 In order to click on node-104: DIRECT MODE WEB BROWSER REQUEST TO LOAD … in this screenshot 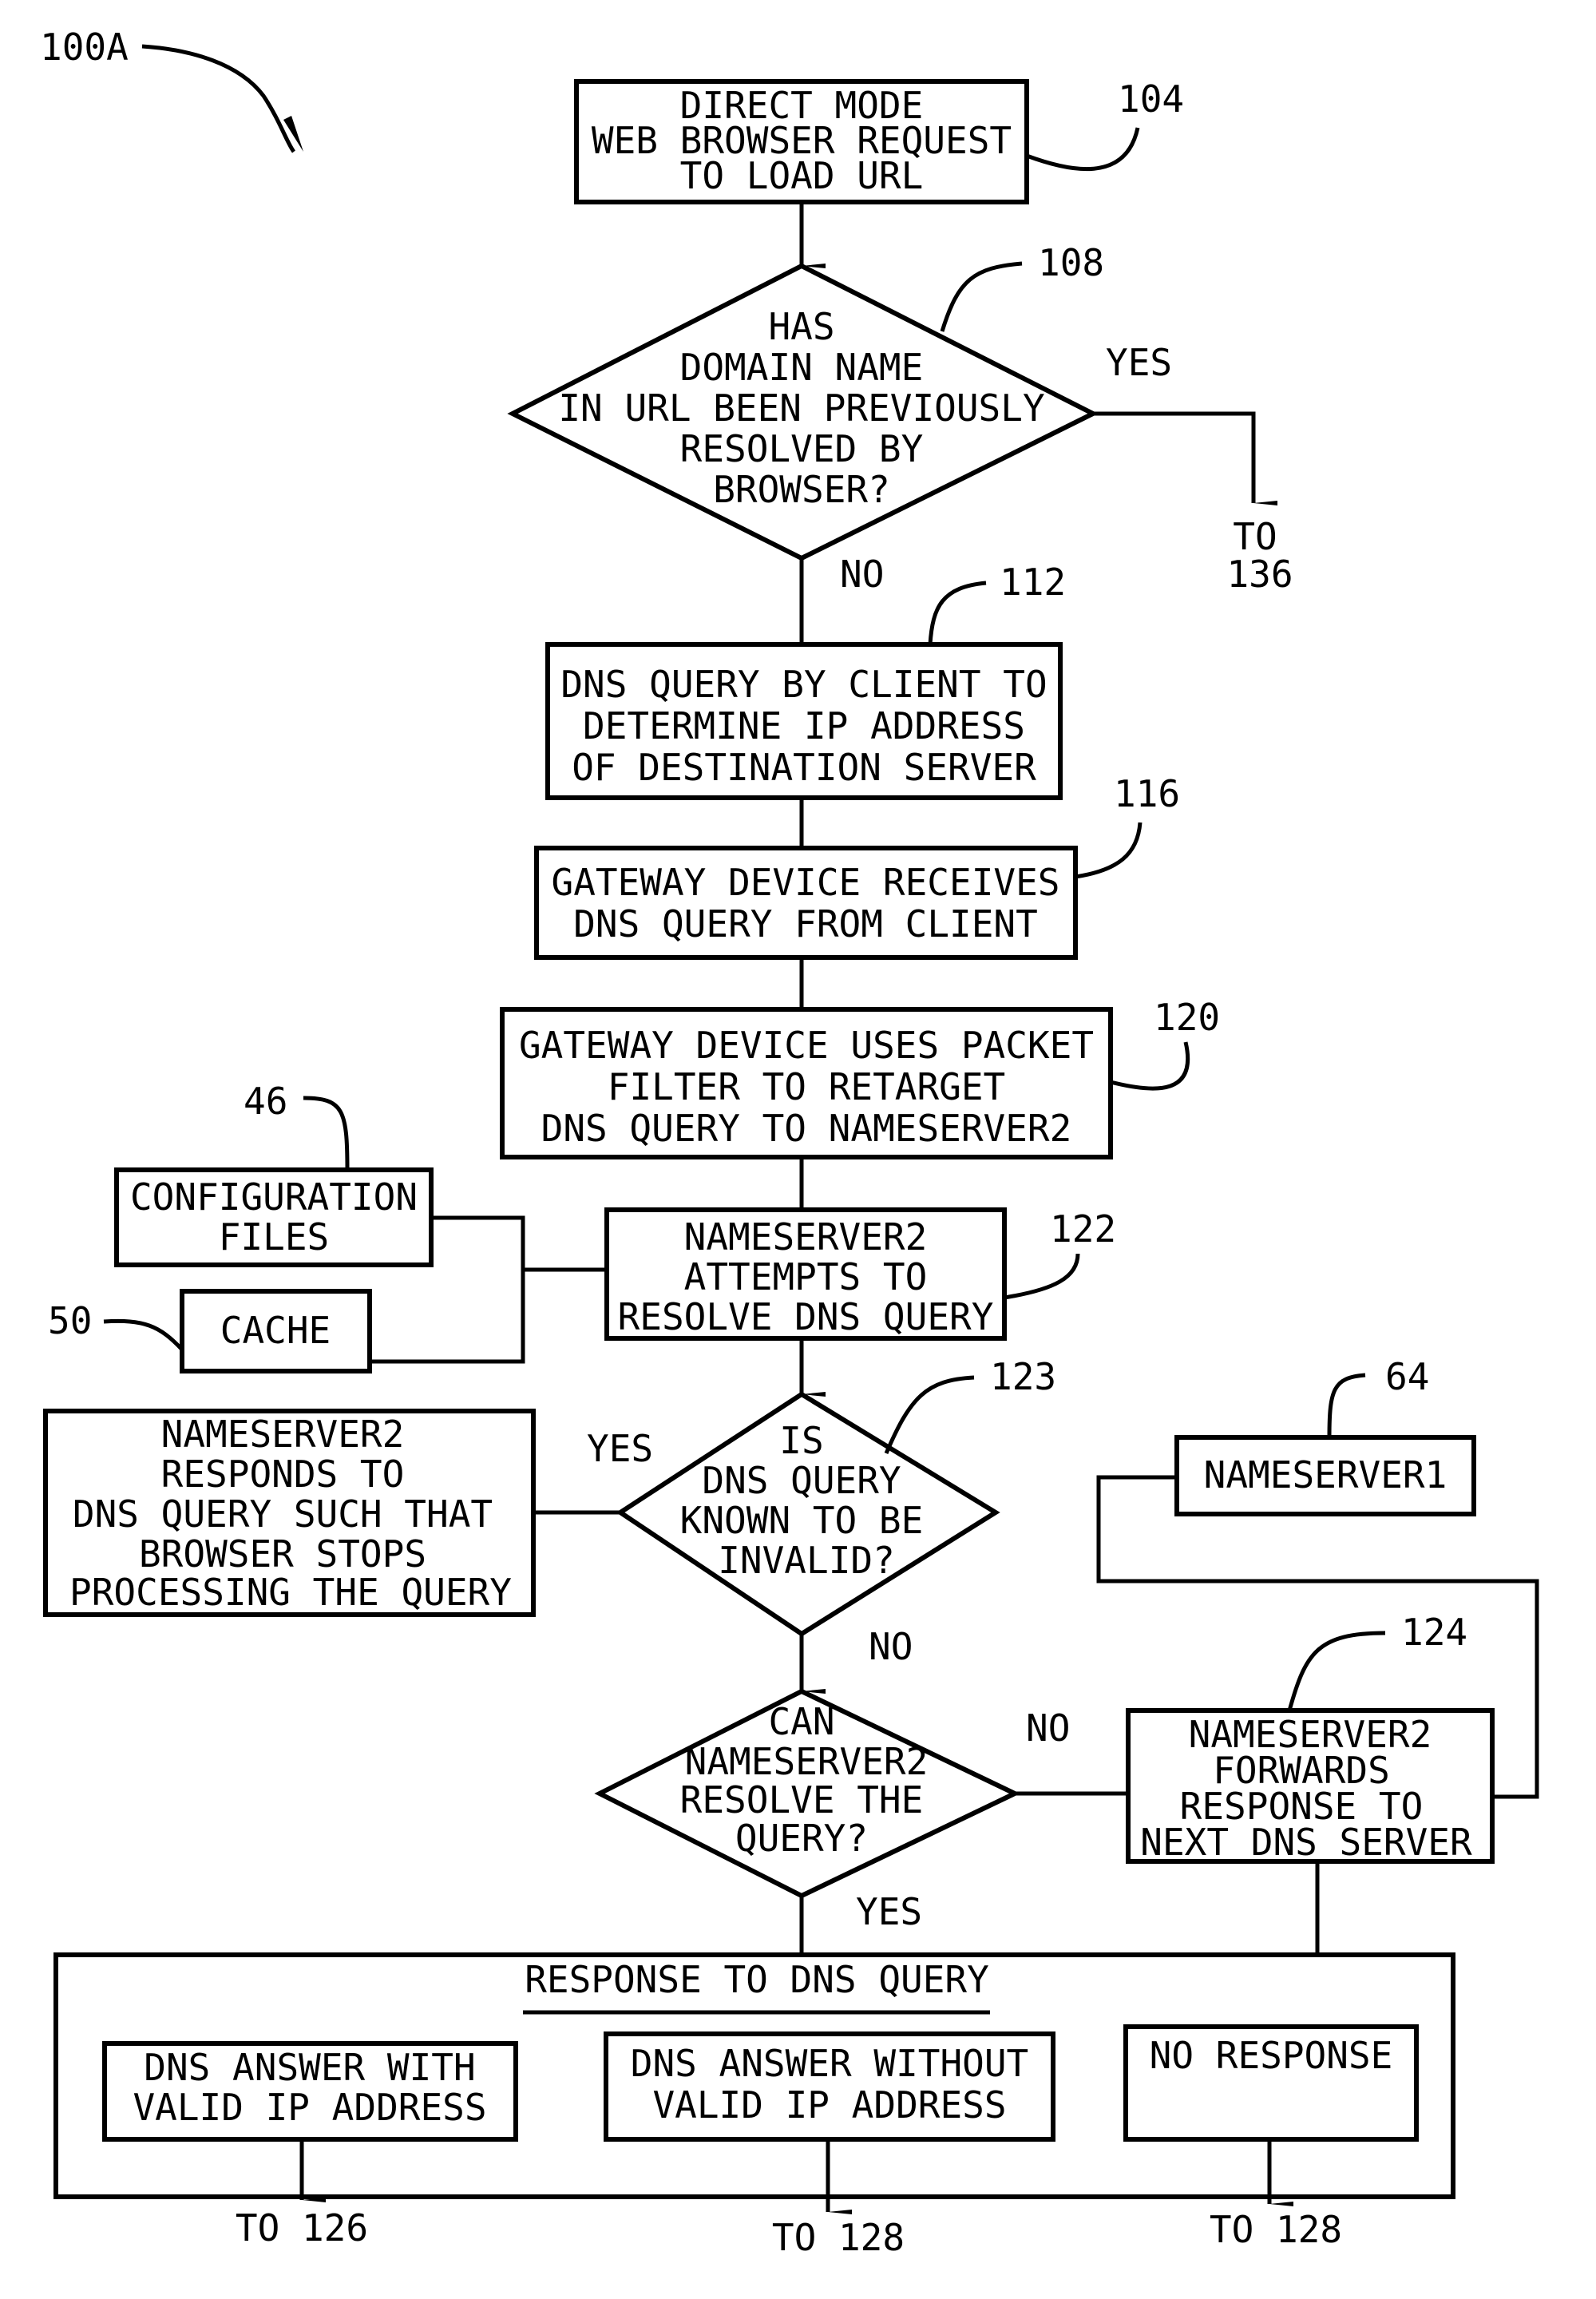, I will do `click(879, 140)`.